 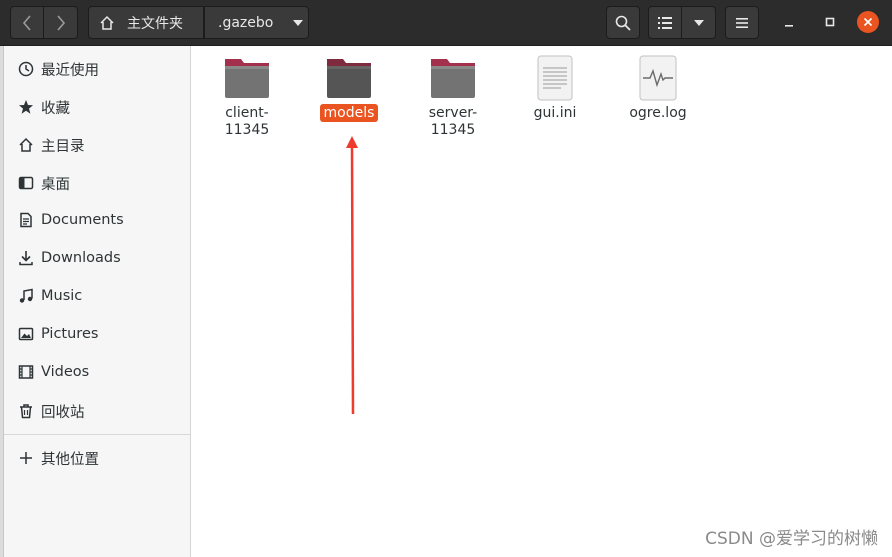 What do you see at coordinates (97, 183) in the screenshot?
I see `sidebar-item-desktop: 桌面` at bounding box center [97, 183].